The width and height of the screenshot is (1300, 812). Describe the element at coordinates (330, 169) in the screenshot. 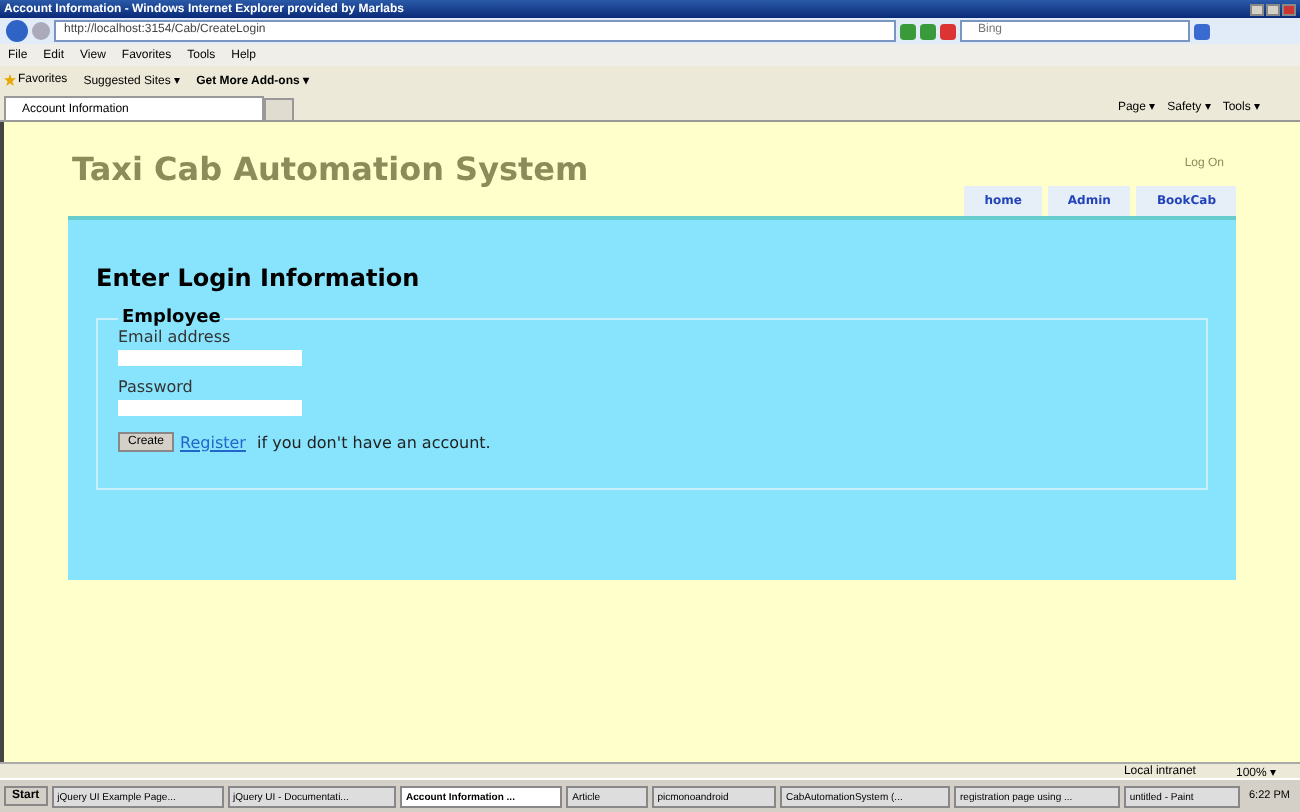

I see `site-title: Taxi Cab Automation System` at that location.